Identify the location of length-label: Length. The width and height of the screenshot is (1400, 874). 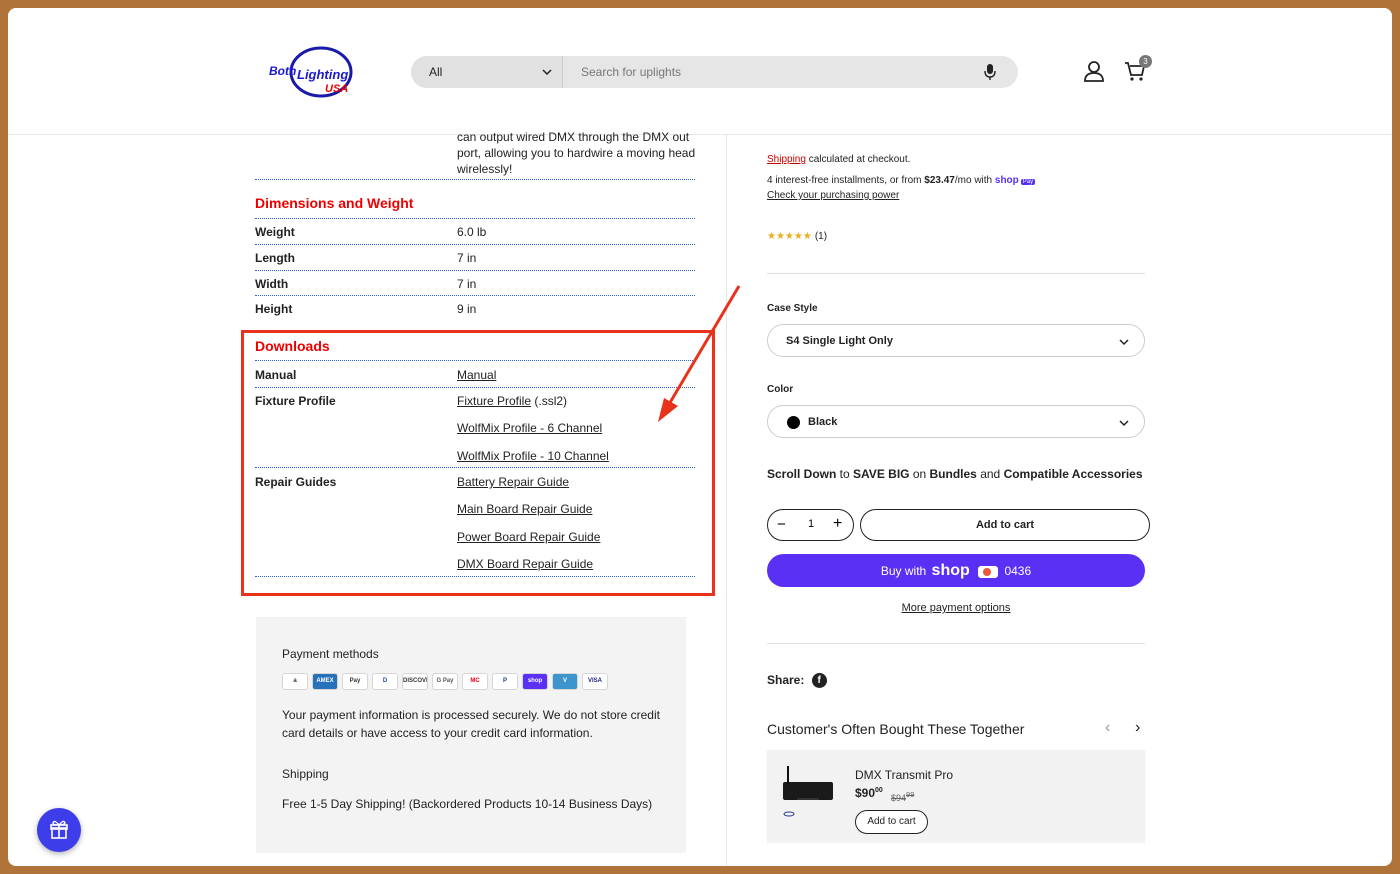
(275, 258).